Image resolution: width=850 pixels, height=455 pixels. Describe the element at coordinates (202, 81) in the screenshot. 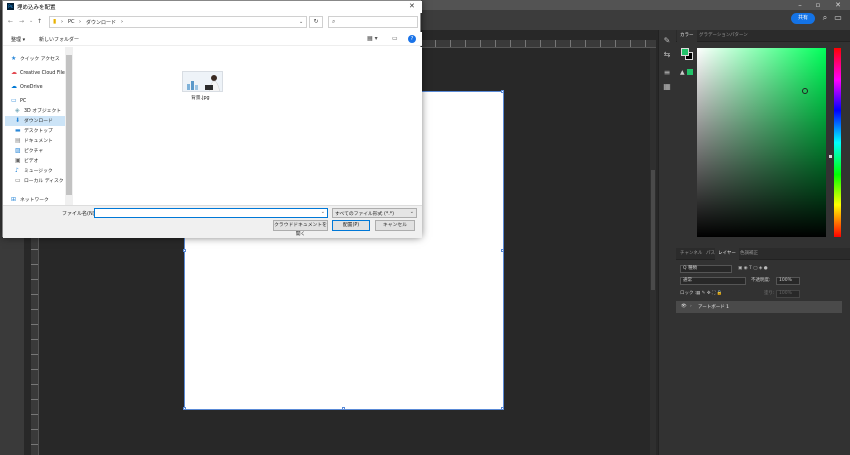

I see `file-thumbnail` at that location.